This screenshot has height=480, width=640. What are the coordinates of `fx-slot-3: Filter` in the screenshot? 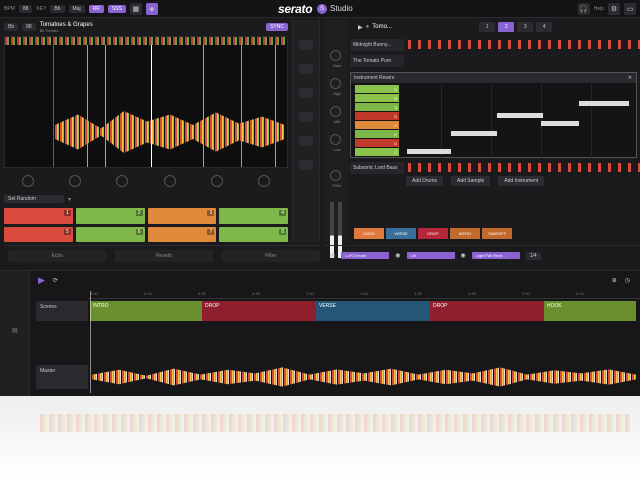 It's located at (271, 255).